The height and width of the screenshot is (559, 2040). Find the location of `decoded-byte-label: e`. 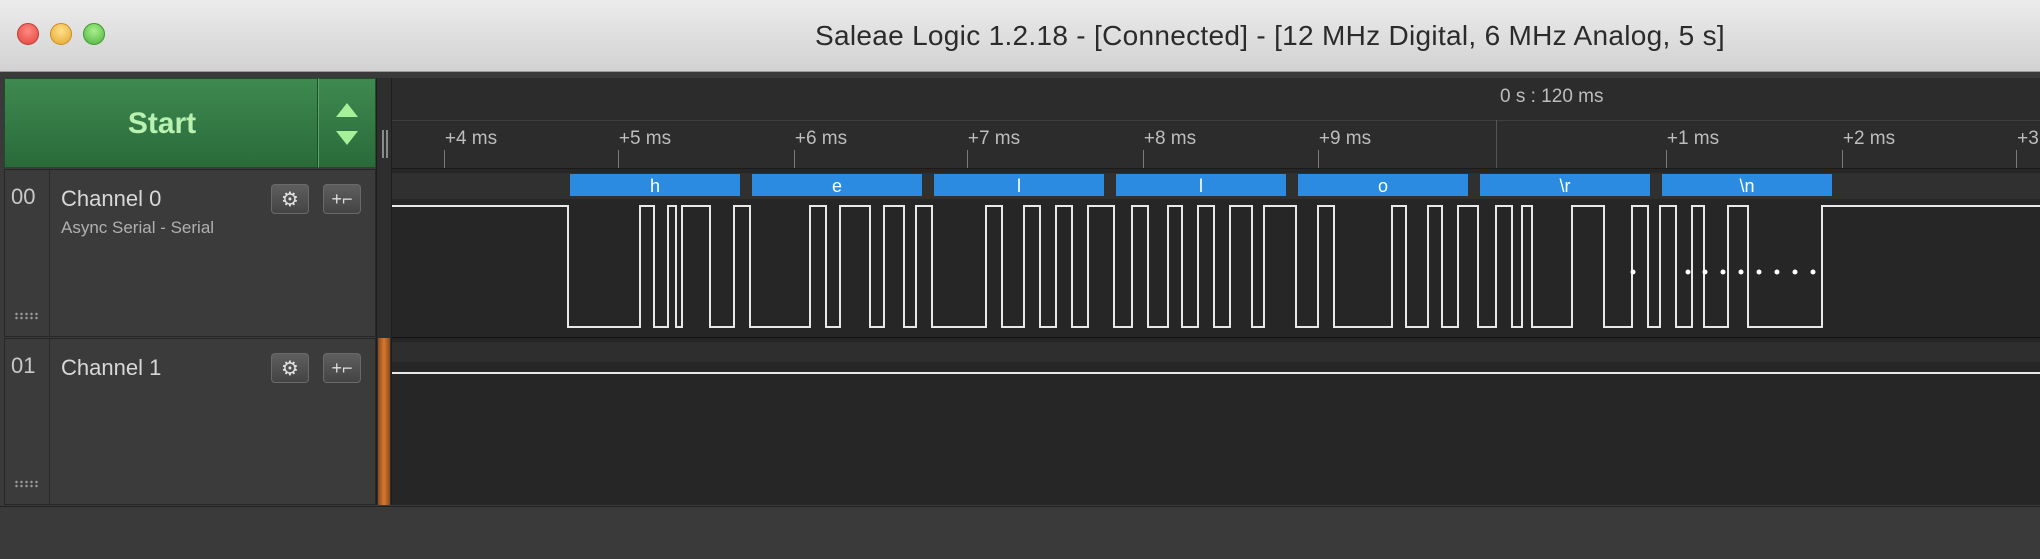

decoded-byte-label: e is located at coordinates (837, 186).